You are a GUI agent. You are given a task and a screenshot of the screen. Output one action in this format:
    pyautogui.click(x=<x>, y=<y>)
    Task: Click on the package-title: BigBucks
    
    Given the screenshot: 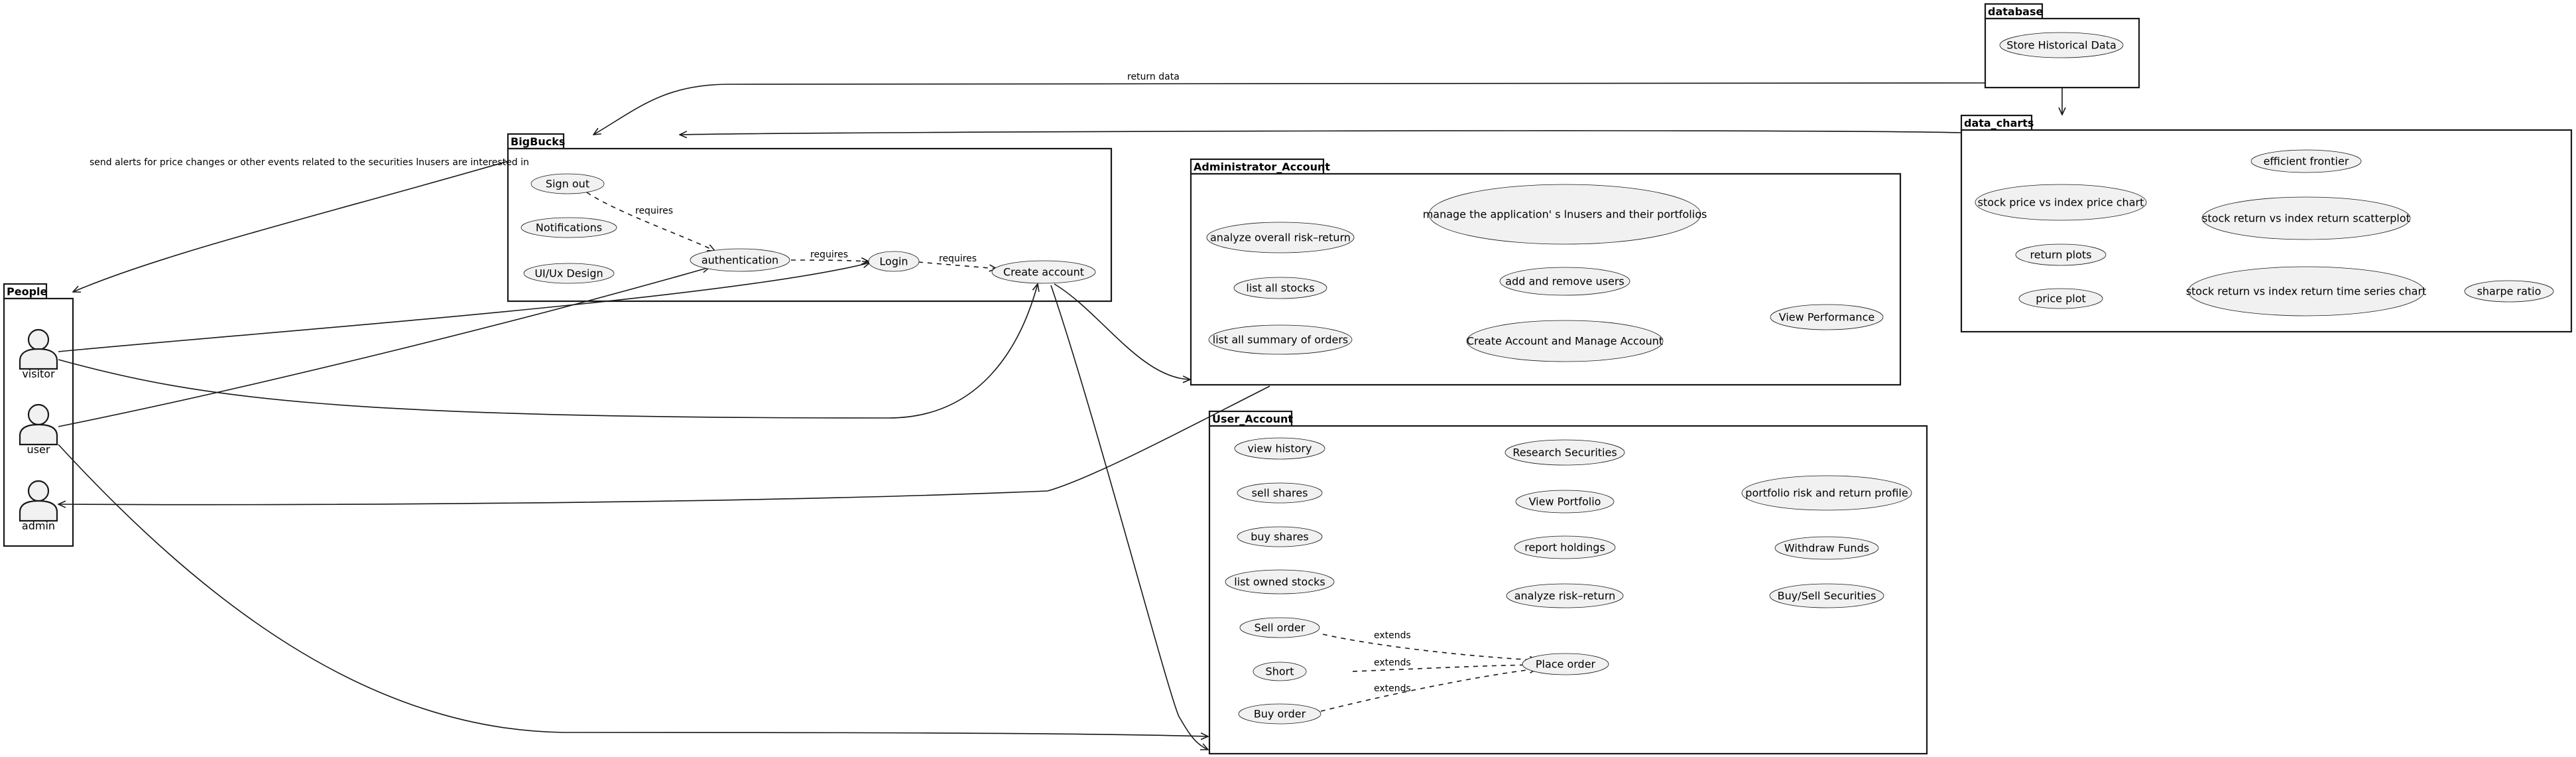 What is the action you would take?
    pyautogui.click(x=538, y=141)
    